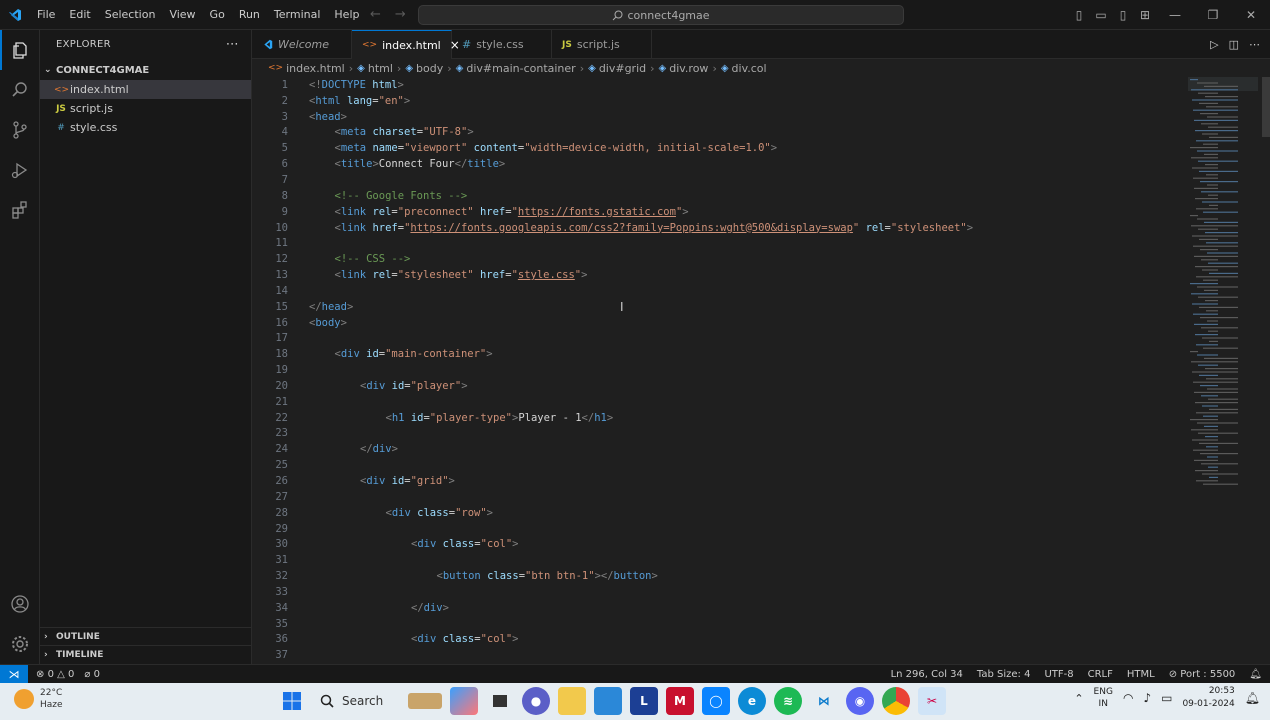 This screenshot has height=720, width=1270. What do you see at coordinates (292, 701) in the screenshot?
I see `windows-start-icon` at bounding box center [292, 701].